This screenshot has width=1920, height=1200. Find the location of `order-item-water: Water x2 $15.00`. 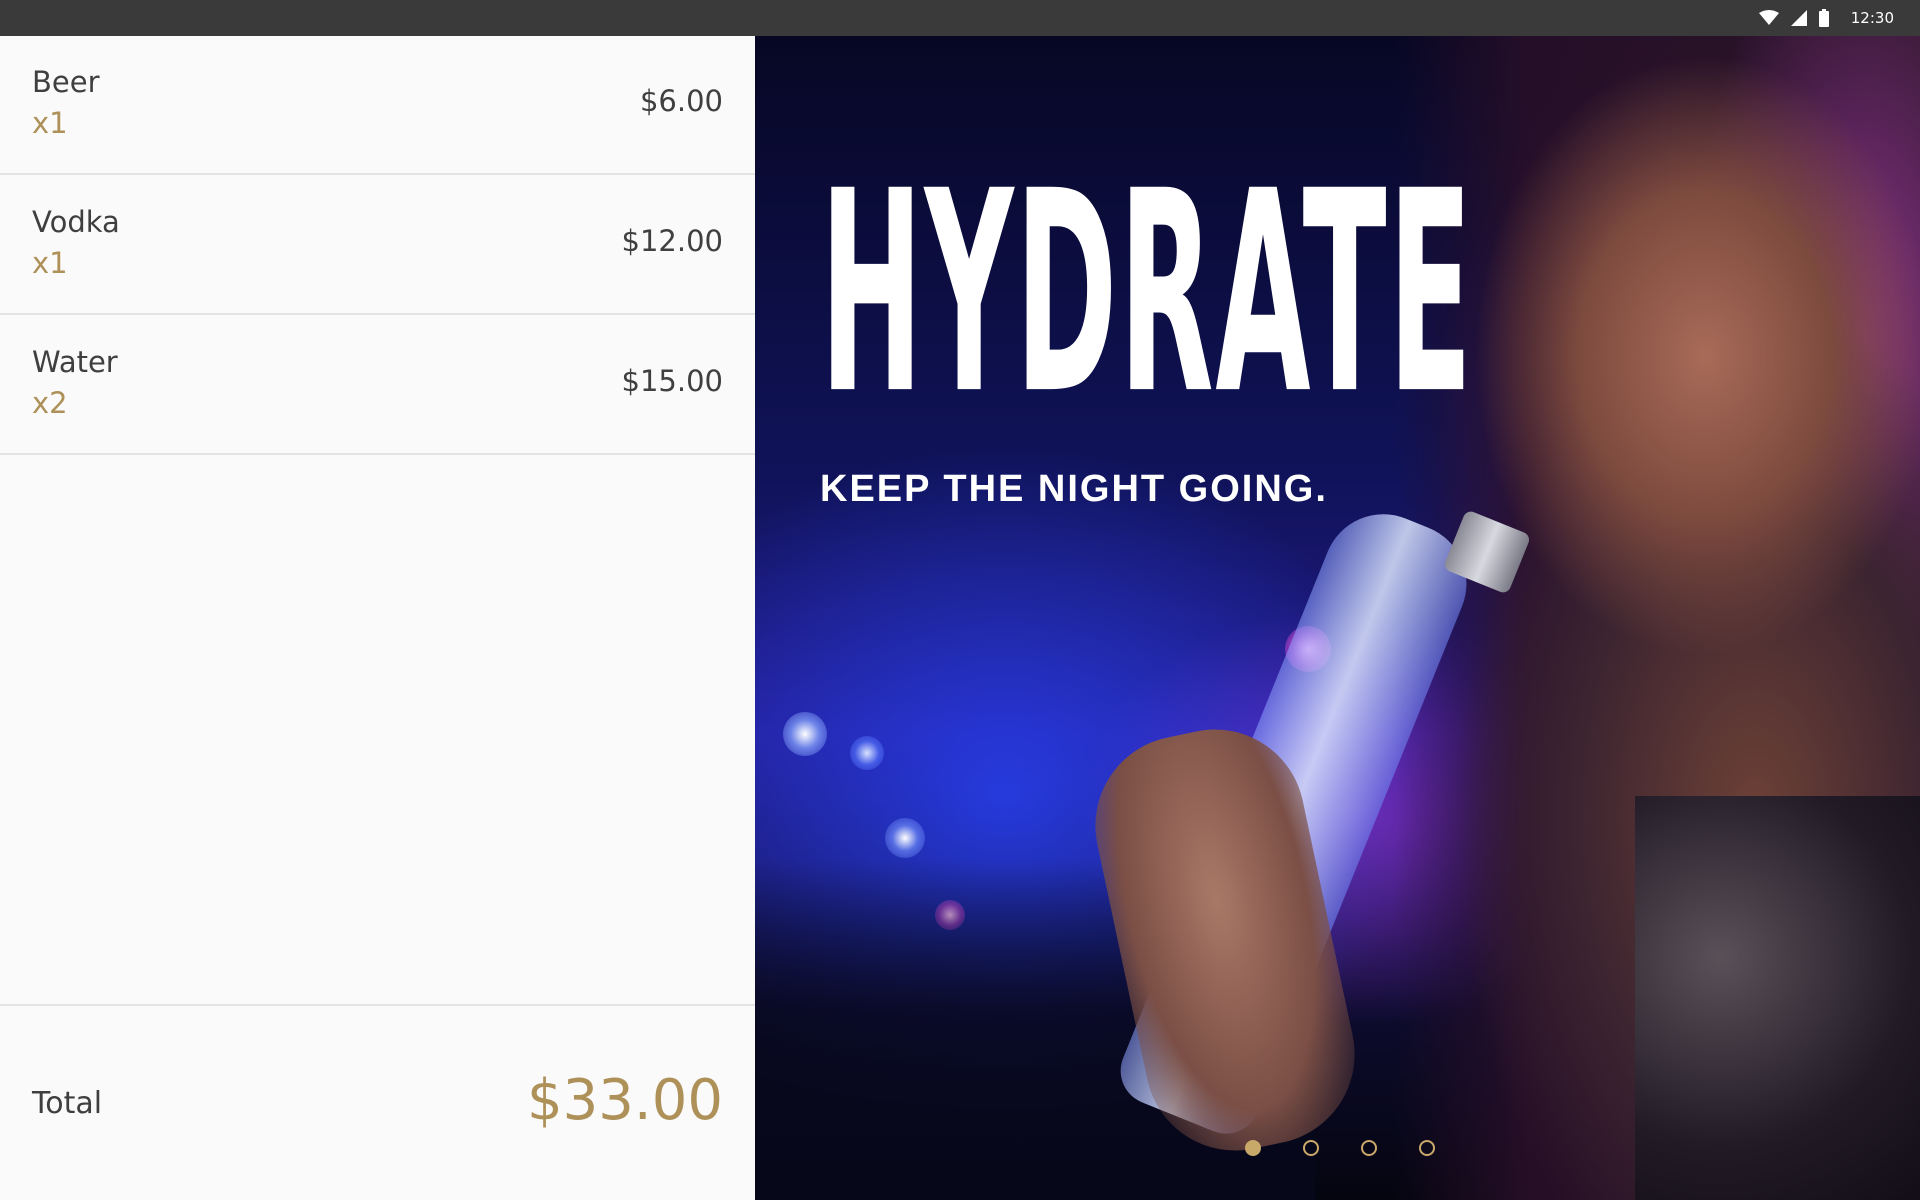

order-item-water: Water x2 $15.00 is located at coordinates (377, 385).